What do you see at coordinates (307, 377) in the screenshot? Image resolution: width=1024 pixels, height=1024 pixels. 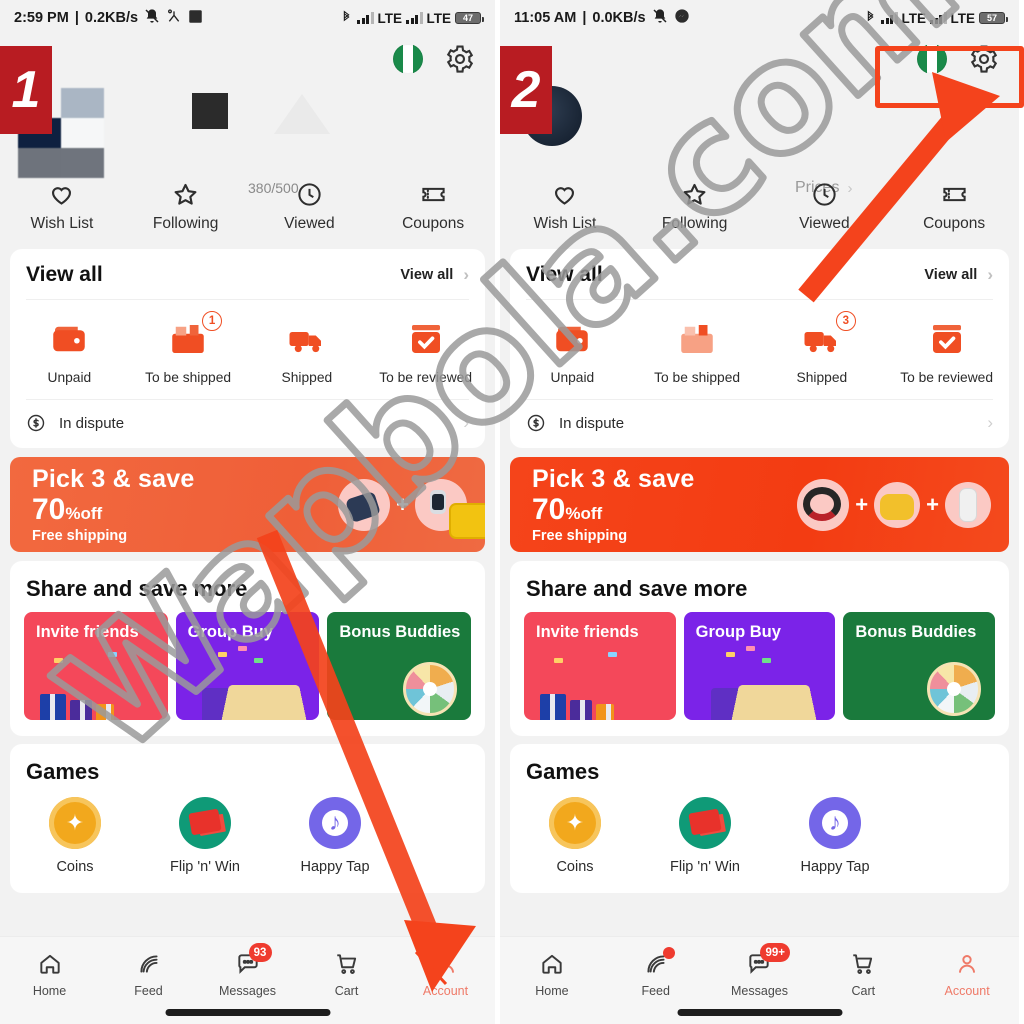 I see `order-status-label: Shipped` at bounding box center [307, 377].